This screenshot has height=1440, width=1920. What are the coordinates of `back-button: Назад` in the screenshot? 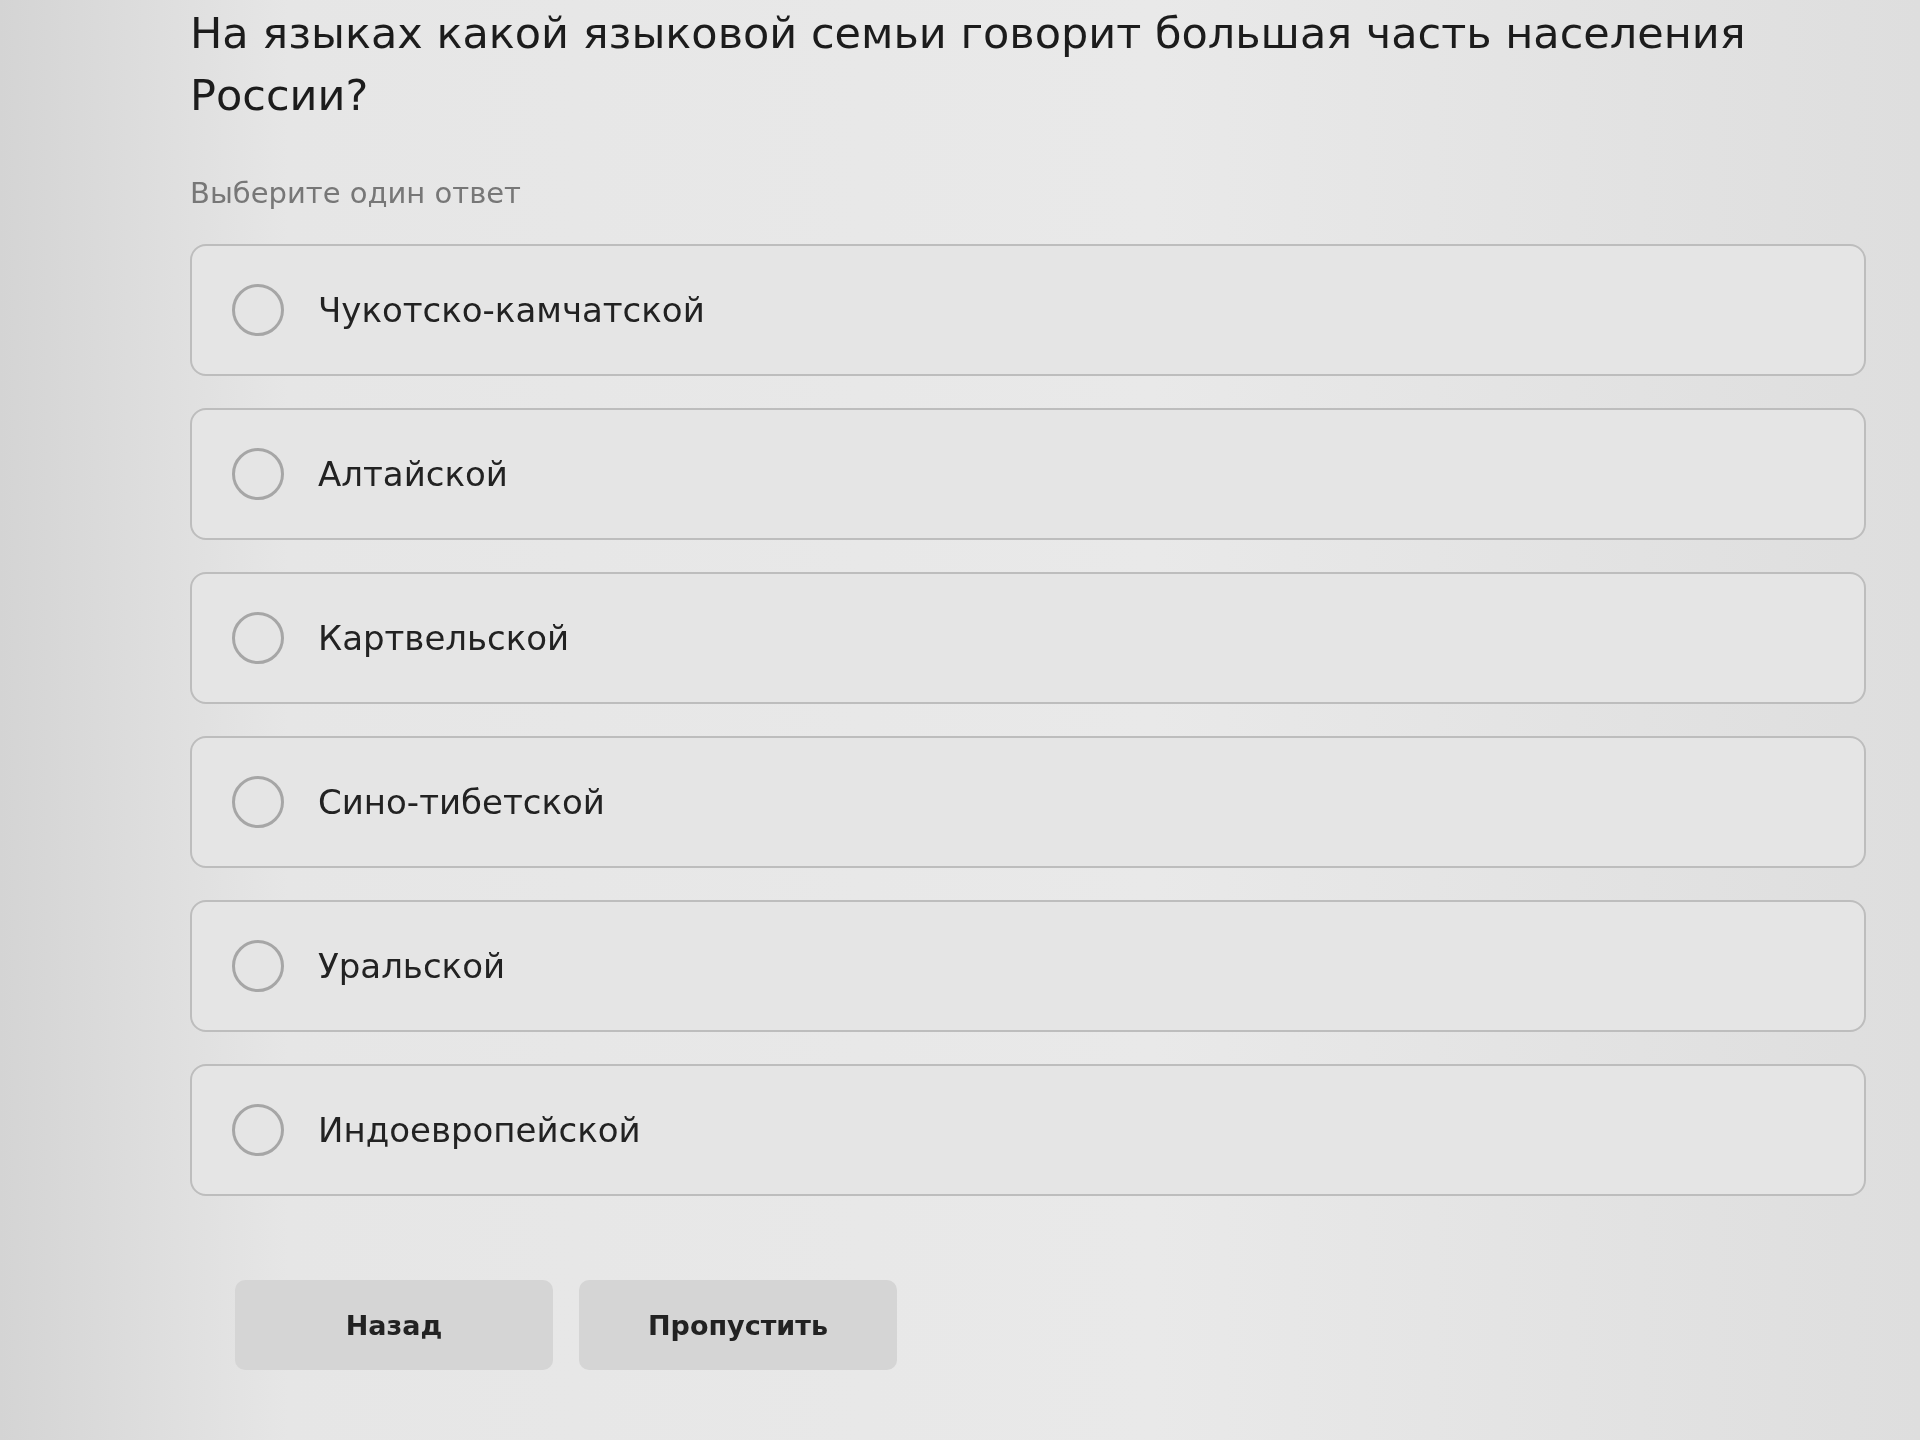 It's located at (394, 1325).